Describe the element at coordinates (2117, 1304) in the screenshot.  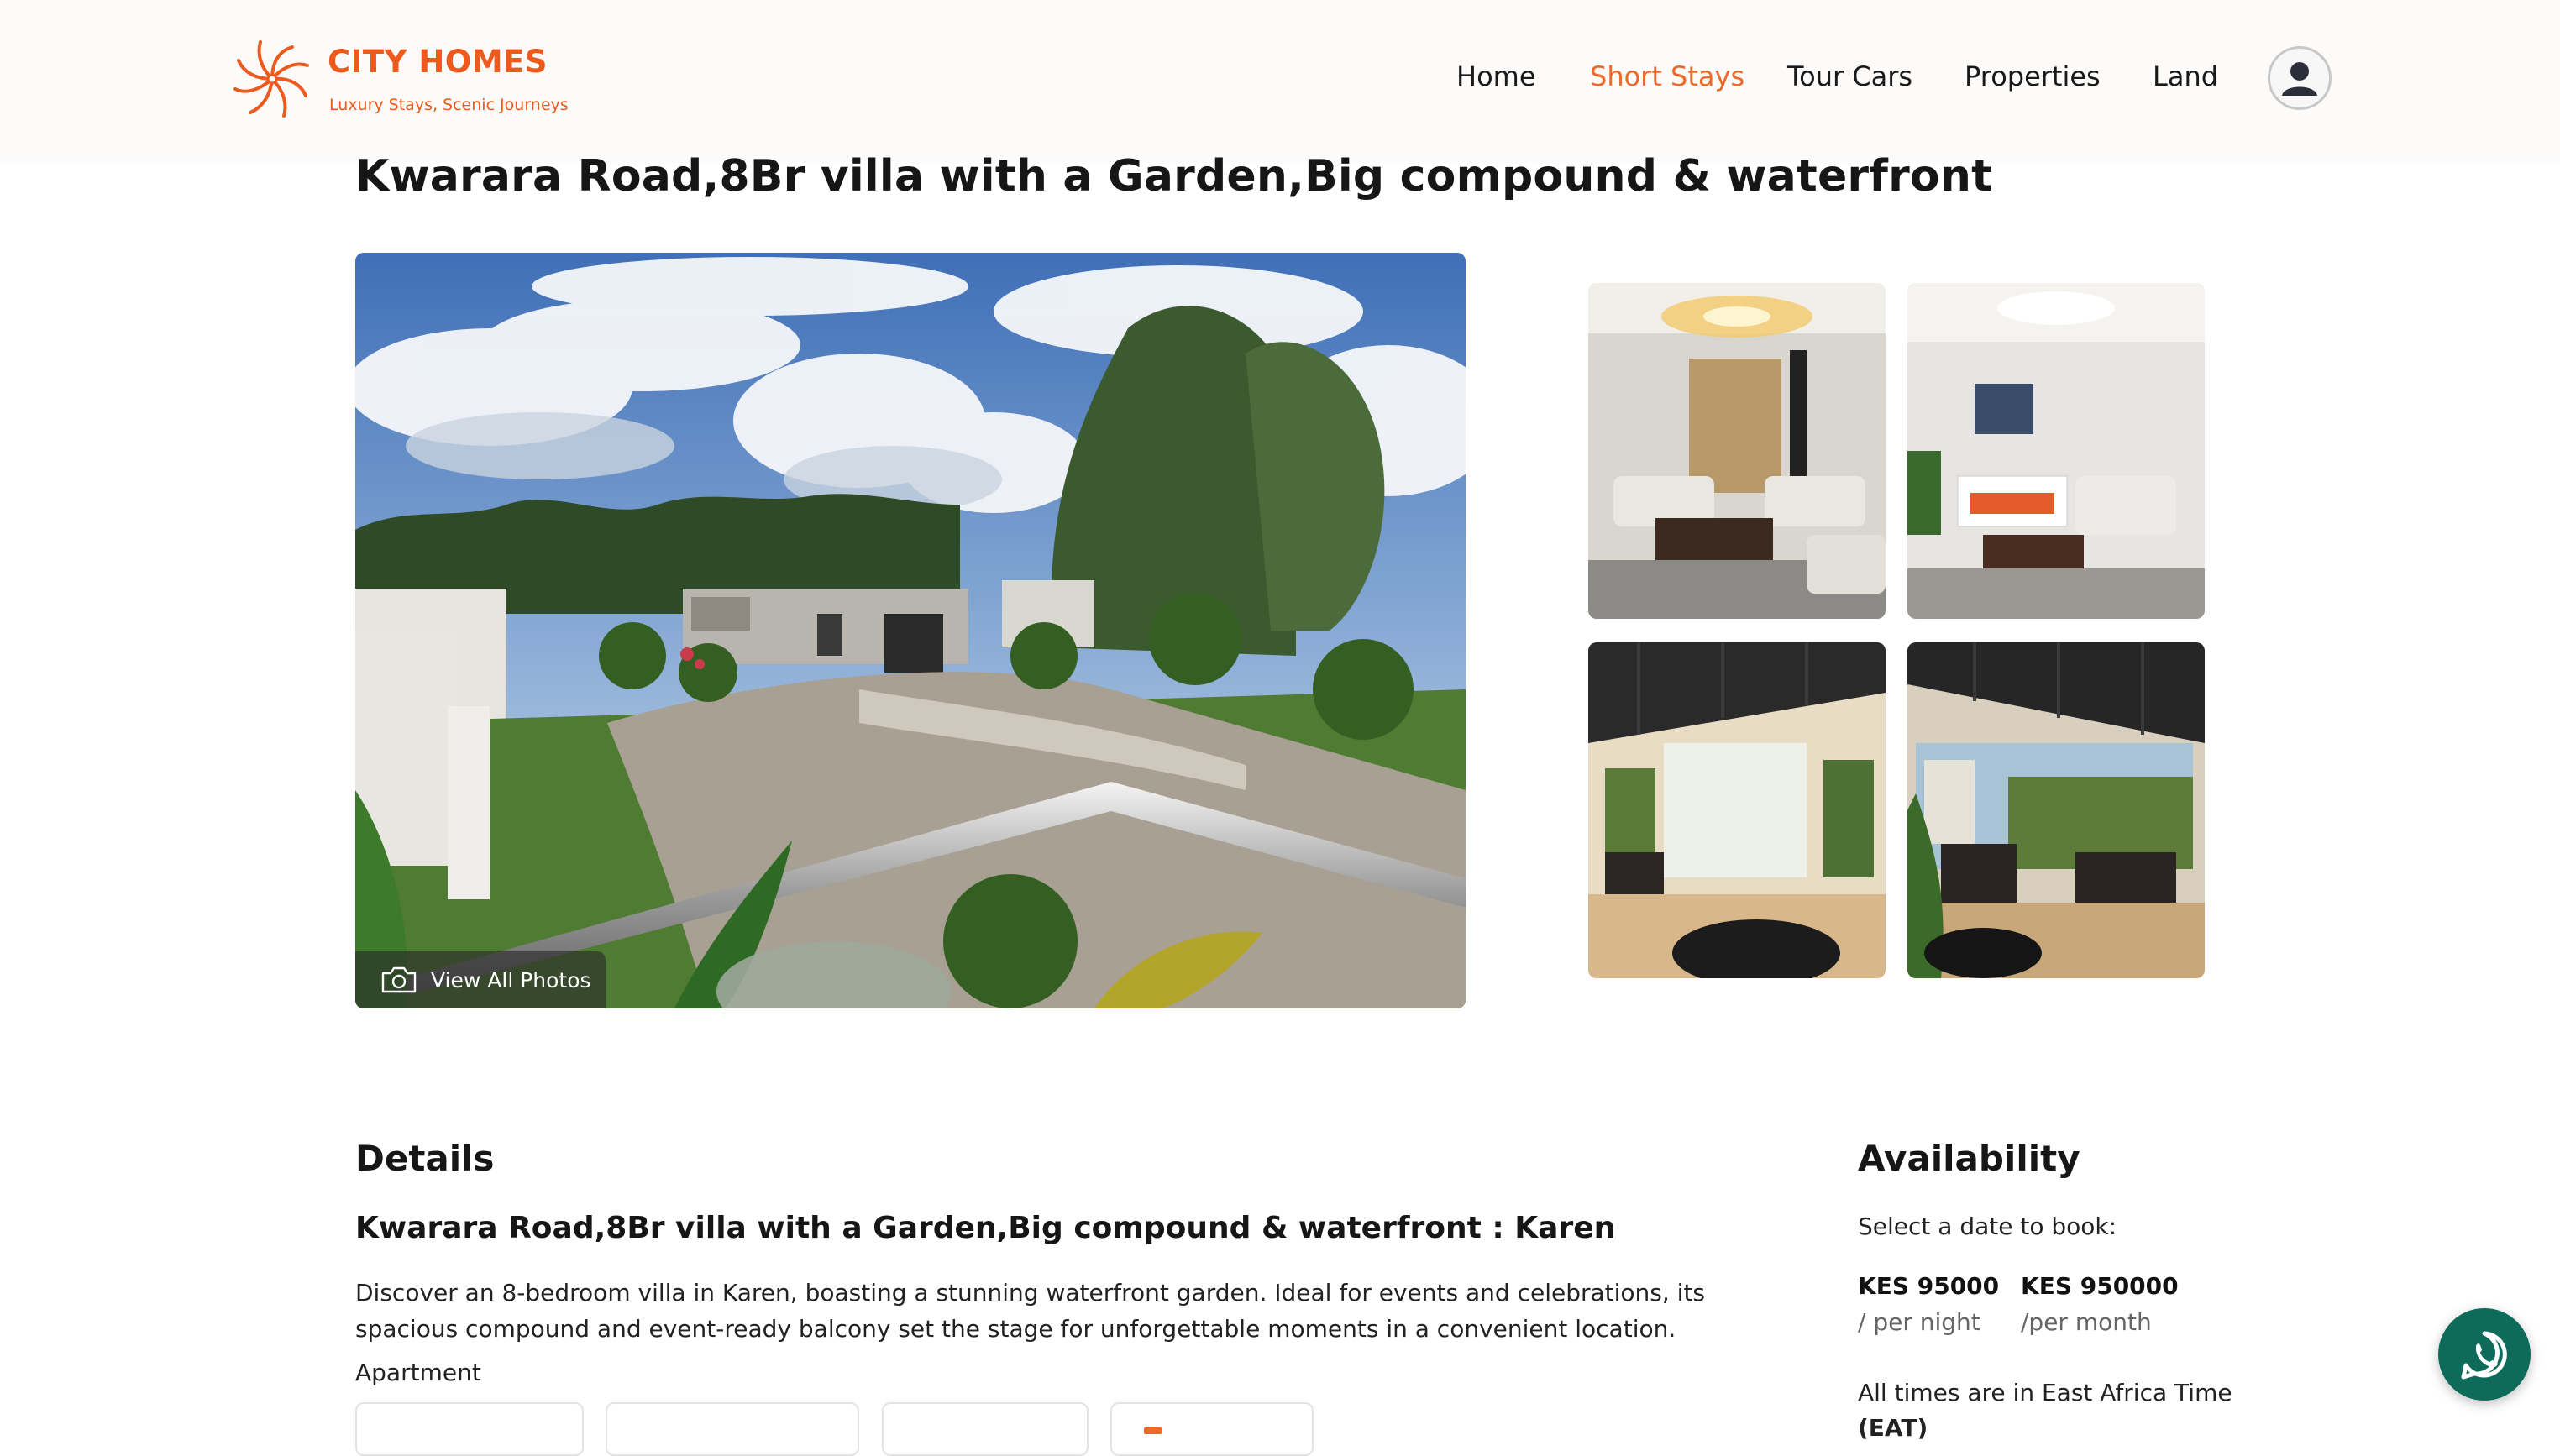
I see `price-per-month: KES 950000 /per month` at that location.